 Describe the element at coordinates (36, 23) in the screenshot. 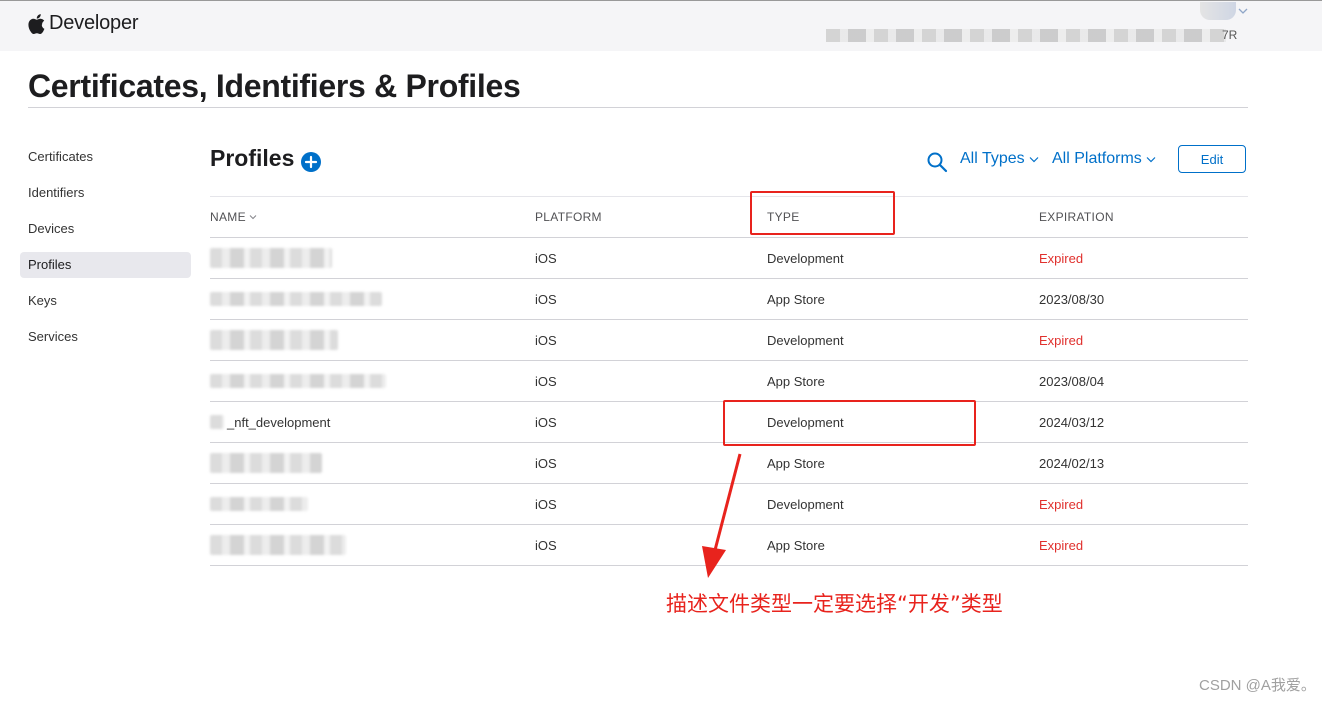

I see `apple-logo-icon` at that location.